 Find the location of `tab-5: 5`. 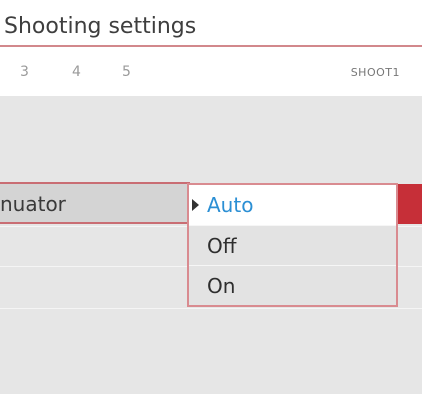

tab-5: 5 is located at coordinates (126, 72).